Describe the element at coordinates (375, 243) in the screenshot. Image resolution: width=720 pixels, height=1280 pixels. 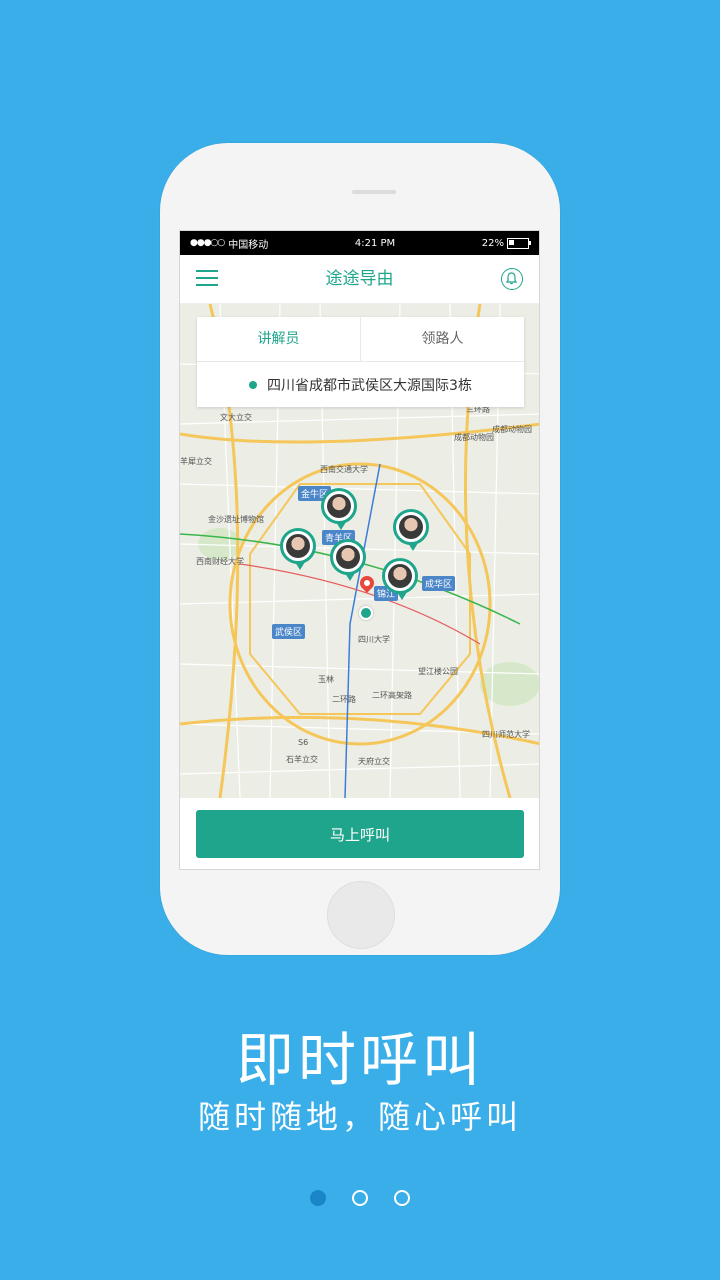
I see `status-time: 4:21 PM` at that location.